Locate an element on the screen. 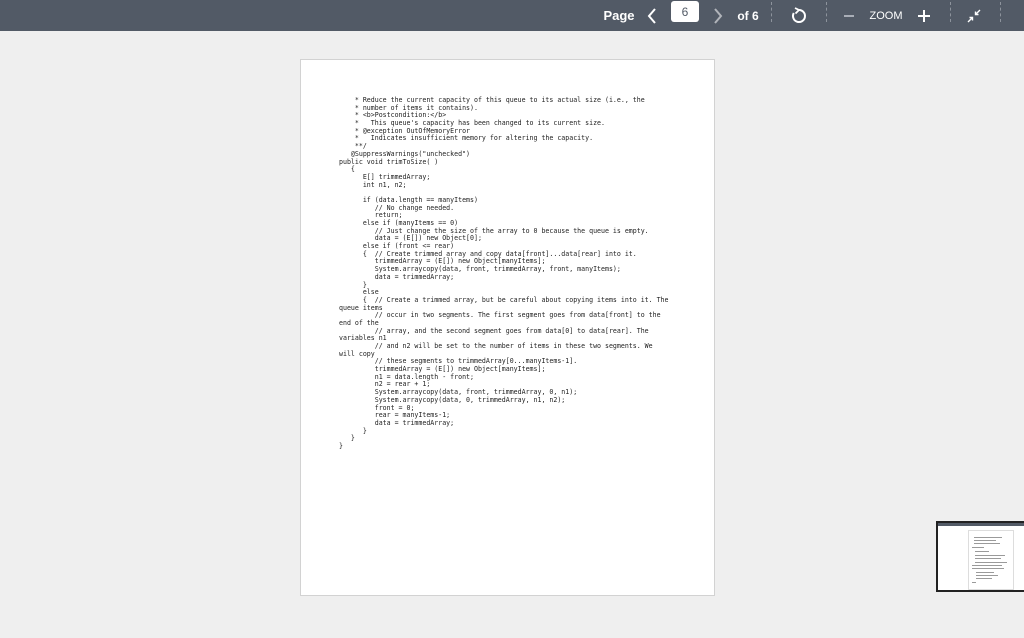 This screenshot has height=638, width=1024. rotate-icon is located at coordinates (799, 14).